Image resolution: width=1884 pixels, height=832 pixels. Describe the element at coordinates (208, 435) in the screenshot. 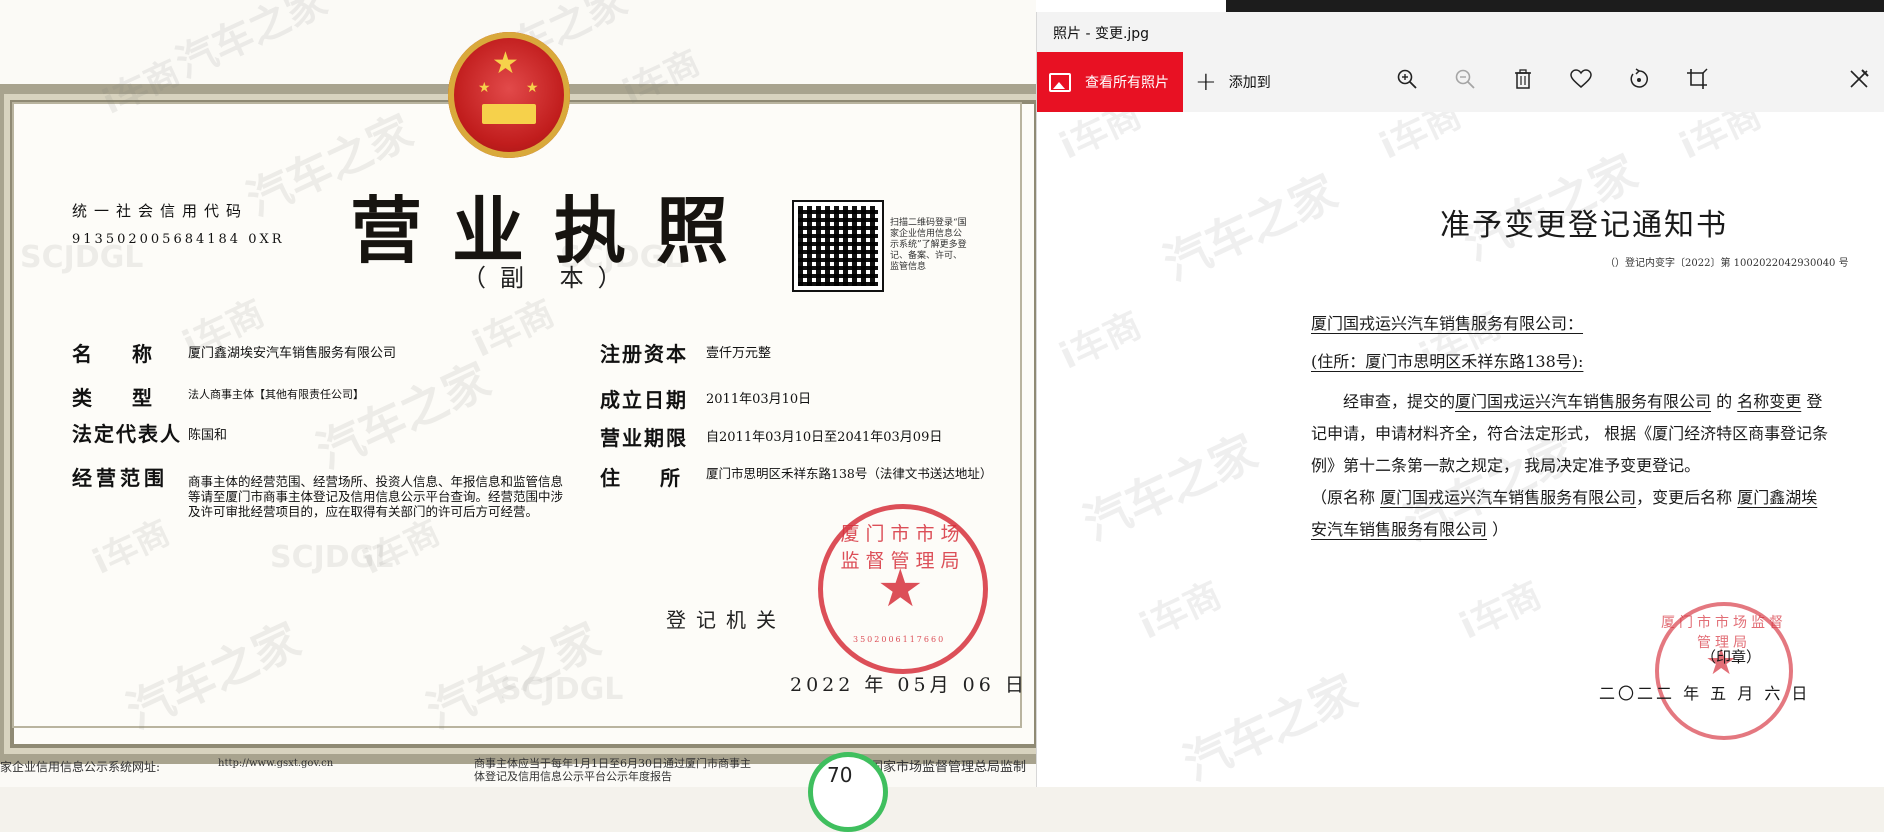

I see `rep-value: 陈国和` at that location.